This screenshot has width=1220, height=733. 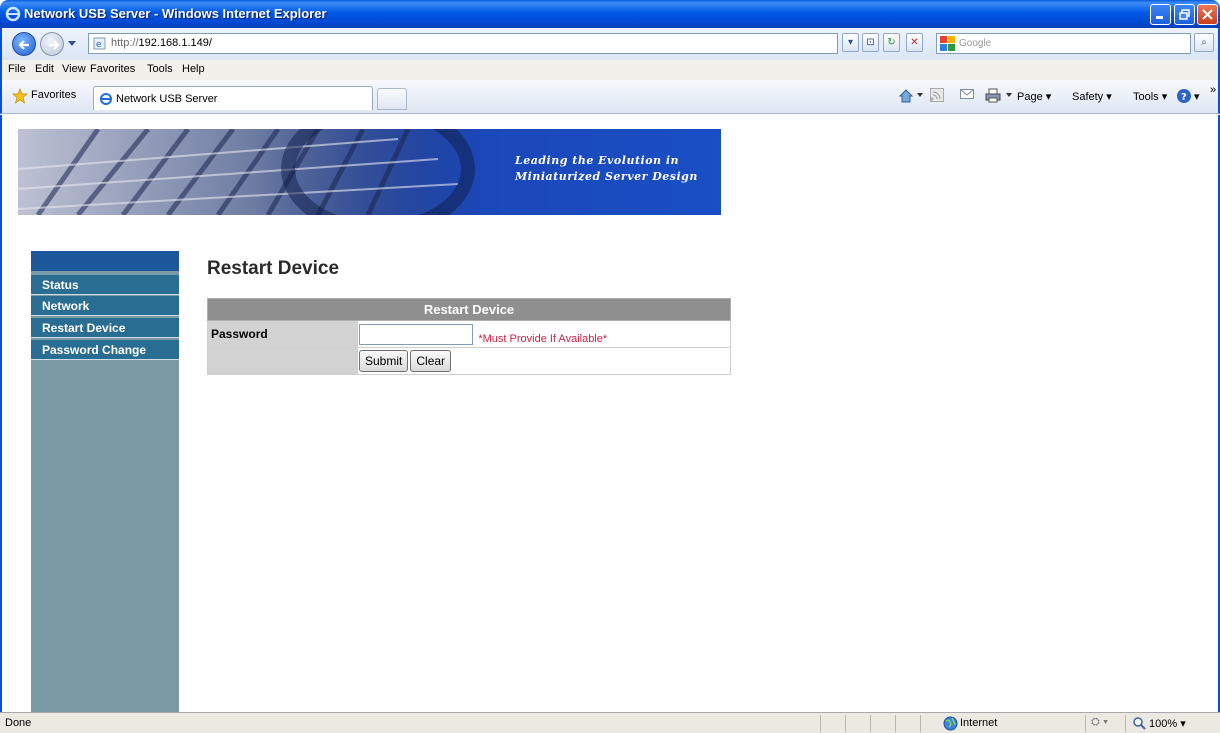 What do you see at coordinates (105, 328) in the screenshot?
I see `sidebar-item-restart-device: Restart Device` at bounding box center [105, 328].